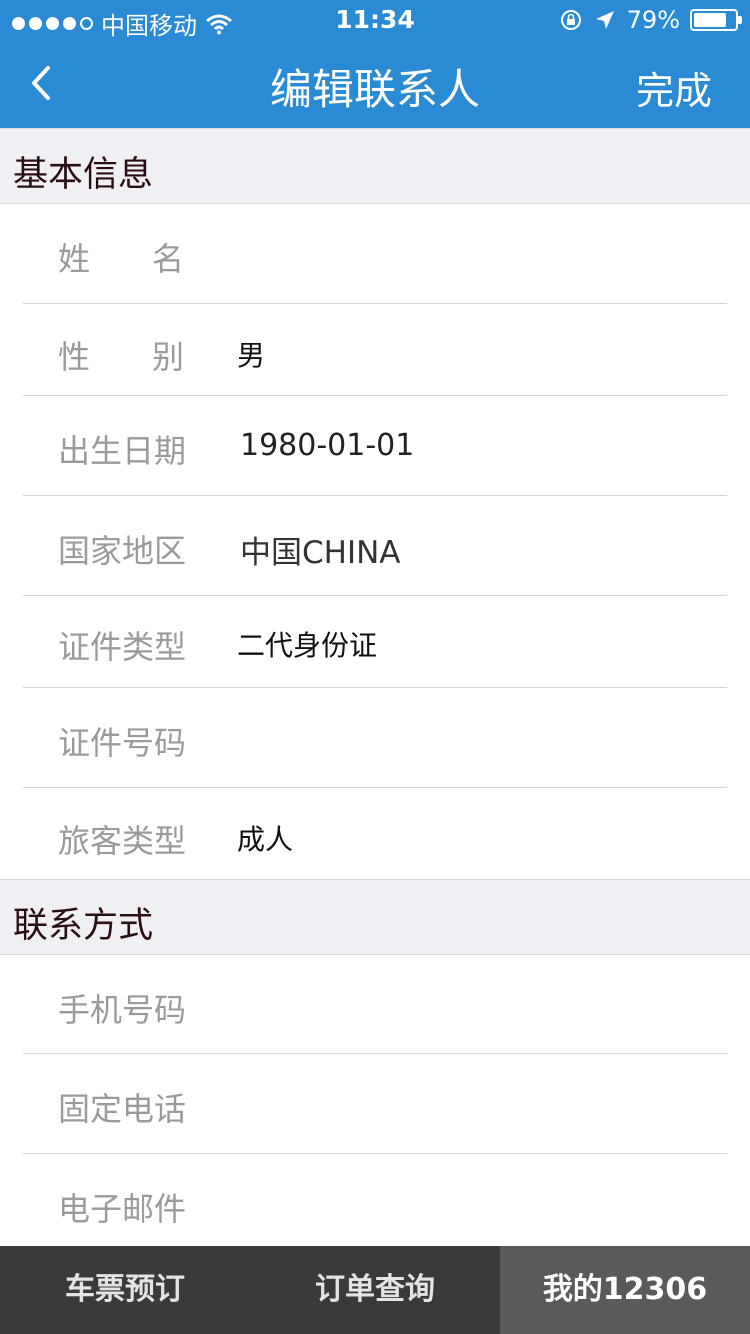  Describe the element at coordinates (375, 350) in the screenshot. I see `field-row-gender: 性别 男` at that location.